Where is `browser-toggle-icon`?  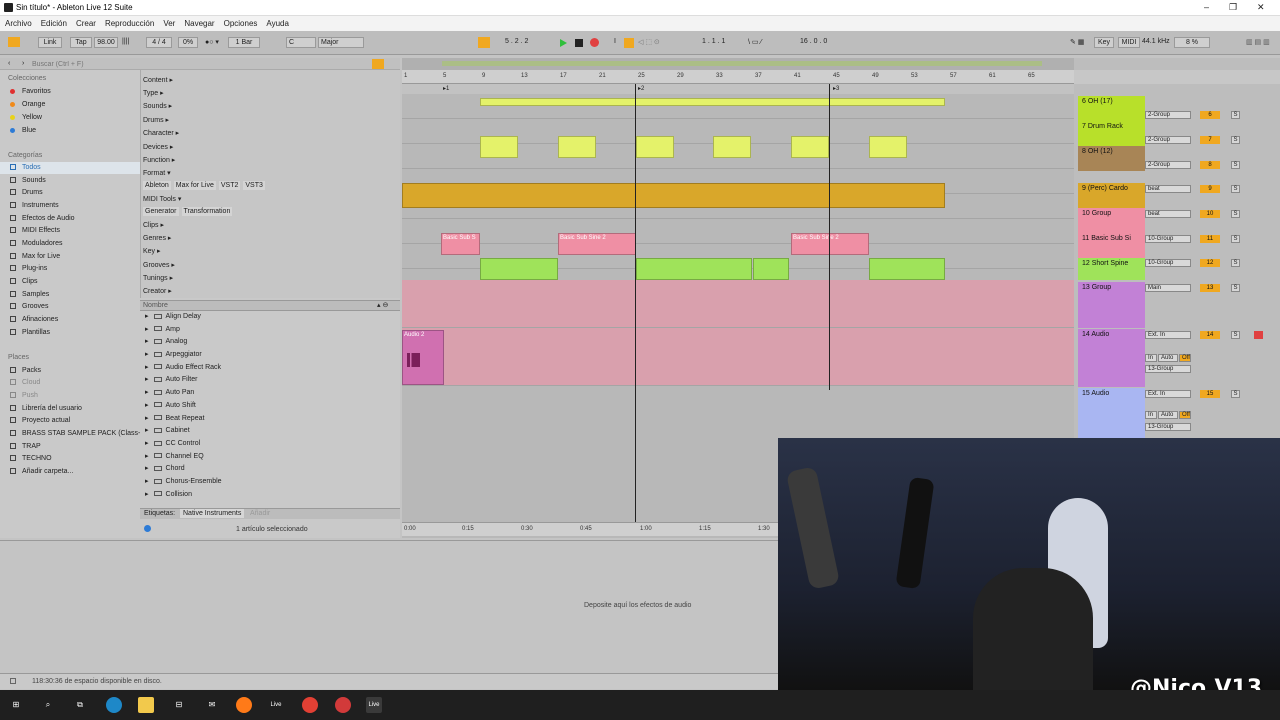
browser-toggle-icon is located at coordinates (14, 42).